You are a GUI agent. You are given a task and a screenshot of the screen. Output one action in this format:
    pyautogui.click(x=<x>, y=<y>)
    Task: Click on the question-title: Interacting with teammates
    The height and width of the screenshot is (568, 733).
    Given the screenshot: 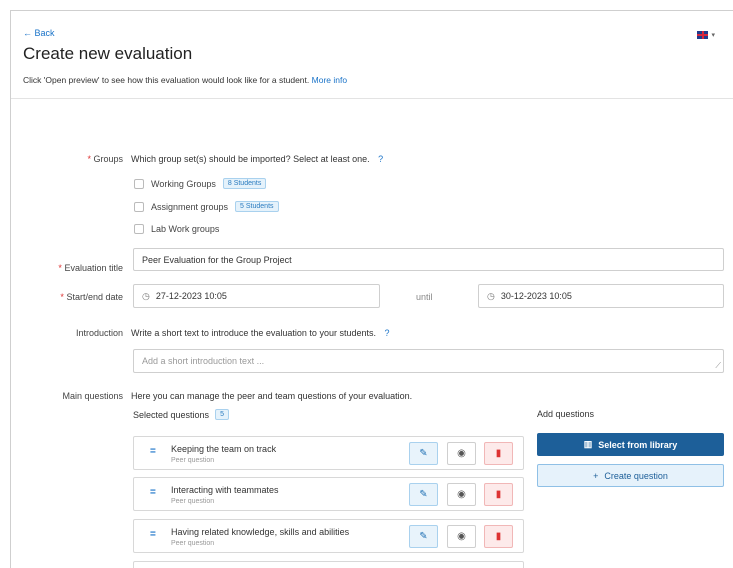 What is the action you would take?
    pyautogui.click(x=225, y=490)
    